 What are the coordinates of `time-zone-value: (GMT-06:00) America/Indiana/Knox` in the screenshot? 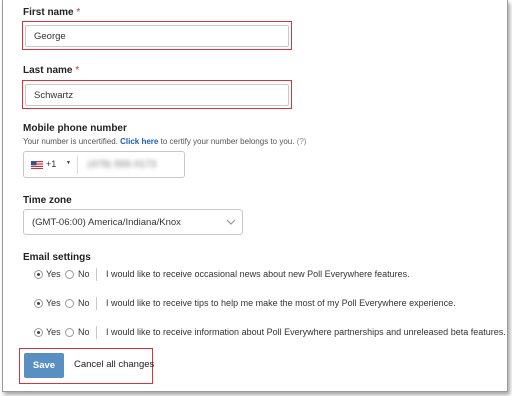 It's located at (106, 222).